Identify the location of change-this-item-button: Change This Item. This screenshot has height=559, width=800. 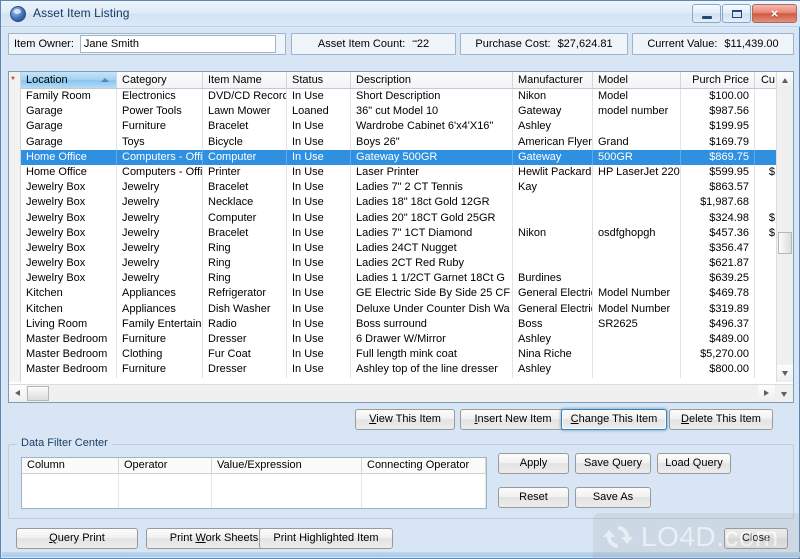
(614, 419).